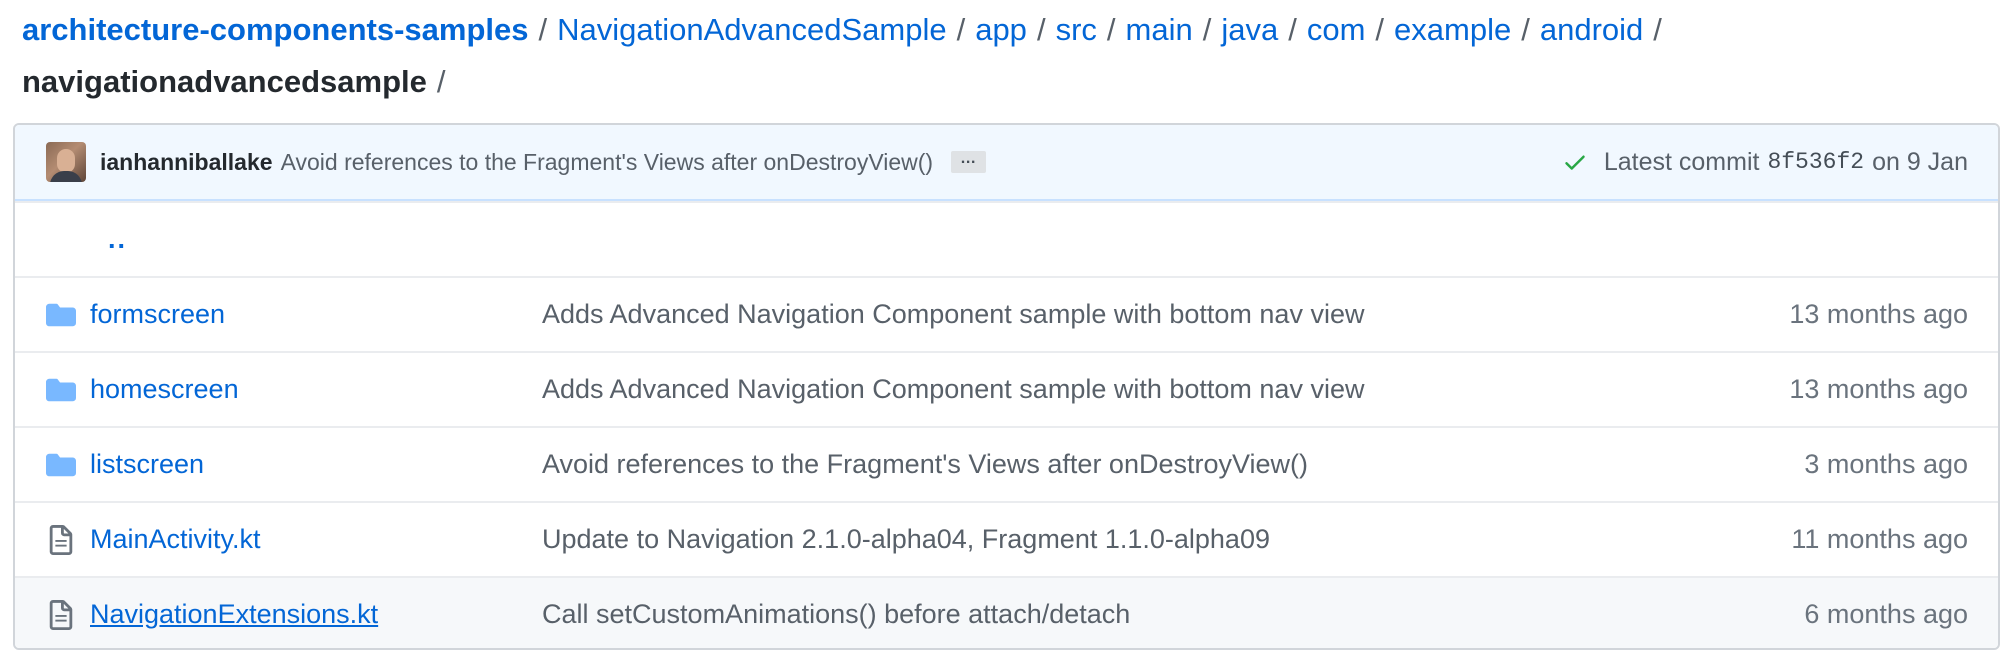  I want to click on latest-commit-label: Latest commit, so click(1681, 161).